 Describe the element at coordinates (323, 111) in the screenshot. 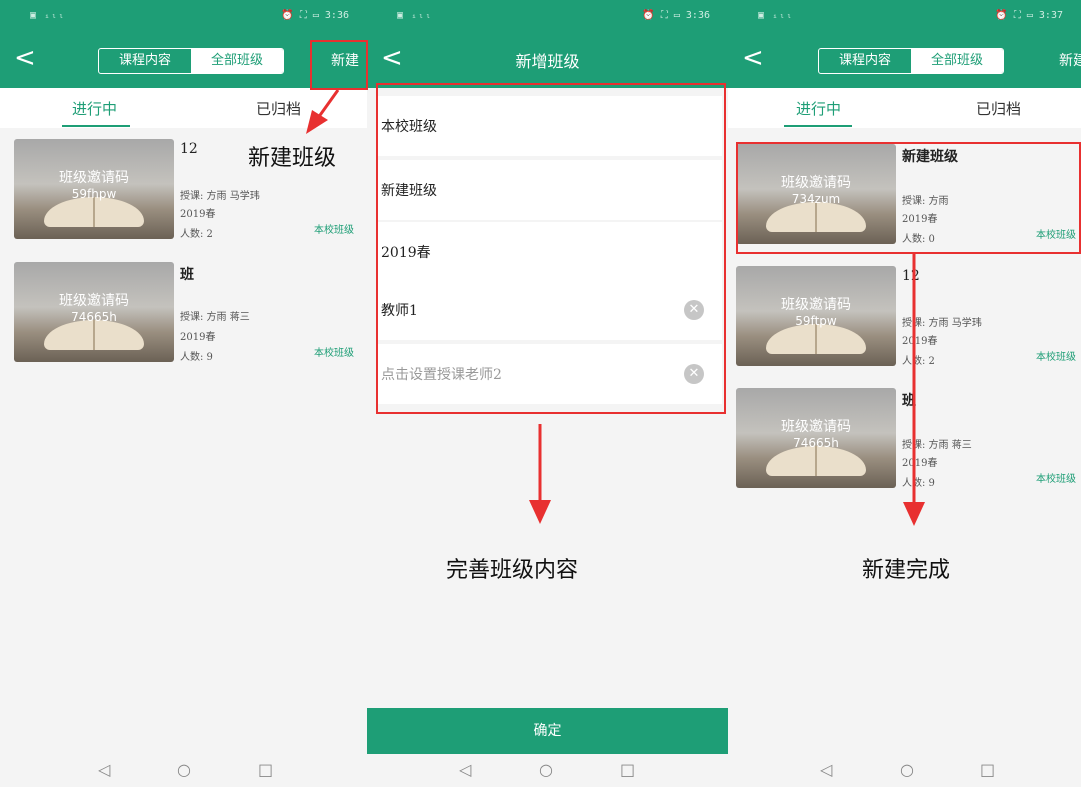

I see `arrow-to-new-class` at that location.